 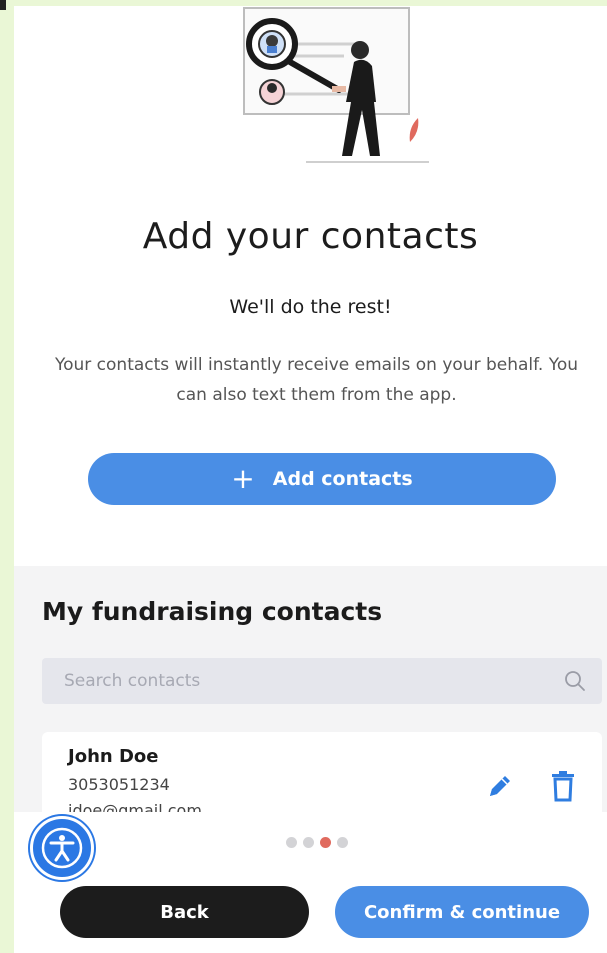 I want to click on page-dot-3-active, so click(x=325, y=842).